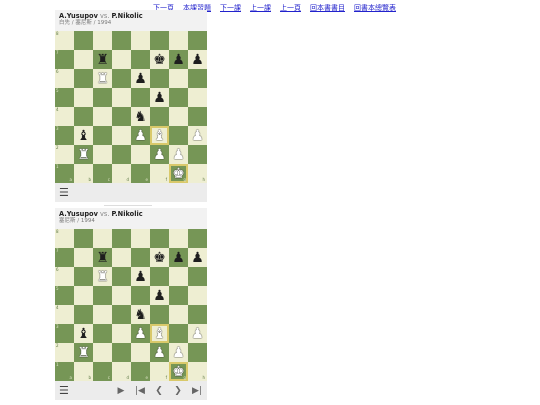 This screenshot has height=405, width=540. What do you see at coordinates (197, 333) in the screenshot?
I see `square-h3: ♟` at bounding box center [197, 333].